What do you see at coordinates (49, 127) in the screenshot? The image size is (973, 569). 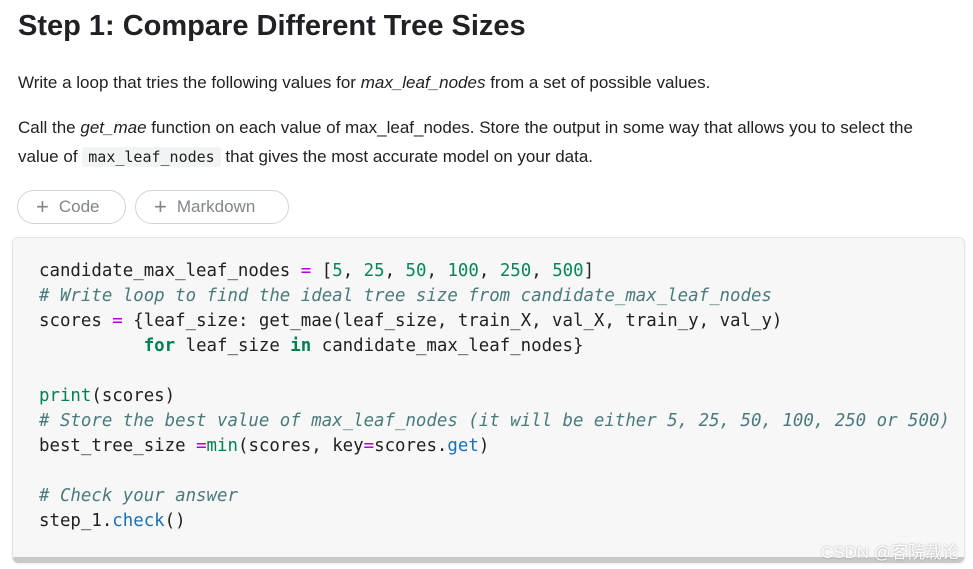 I see `instruction-text: Call the` at bounding box center [49, 127].